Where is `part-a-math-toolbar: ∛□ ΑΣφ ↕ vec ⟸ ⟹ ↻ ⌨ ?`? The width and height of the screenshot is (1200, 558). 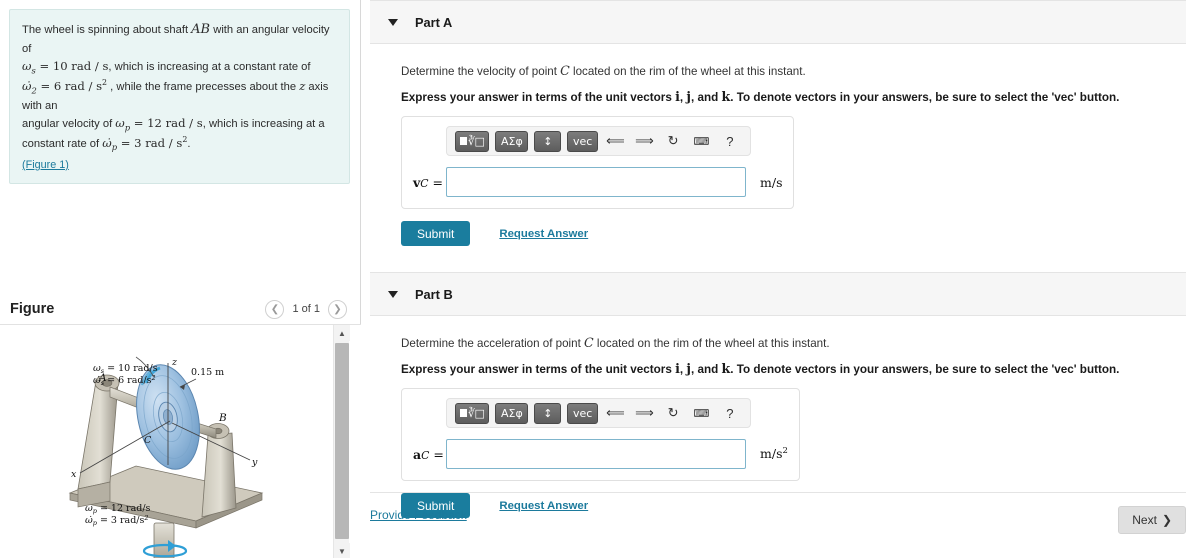
part-a-math-toolbar: ∛□ ΑΣφ ↕ vec ⟸ ⟹ ↻ ⌨ ? is located at coordinates (598, 141).